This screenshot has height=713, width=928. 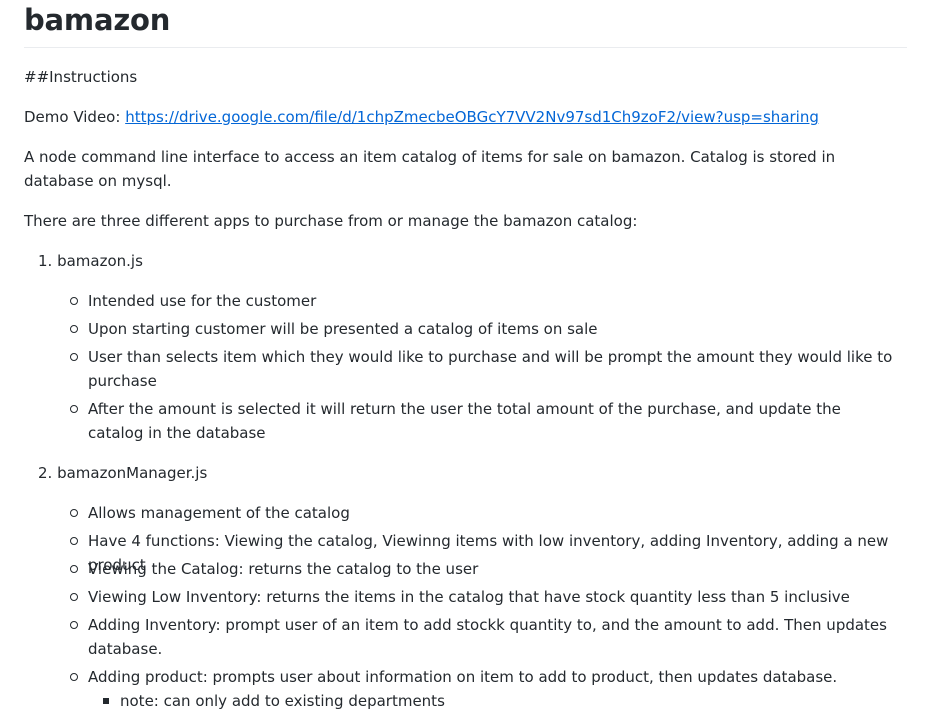 What do you see at coordinates (202, 301) in the screenshot?
I see `list-item-text: Intended use for the customer` at bounding box center [202, 301].